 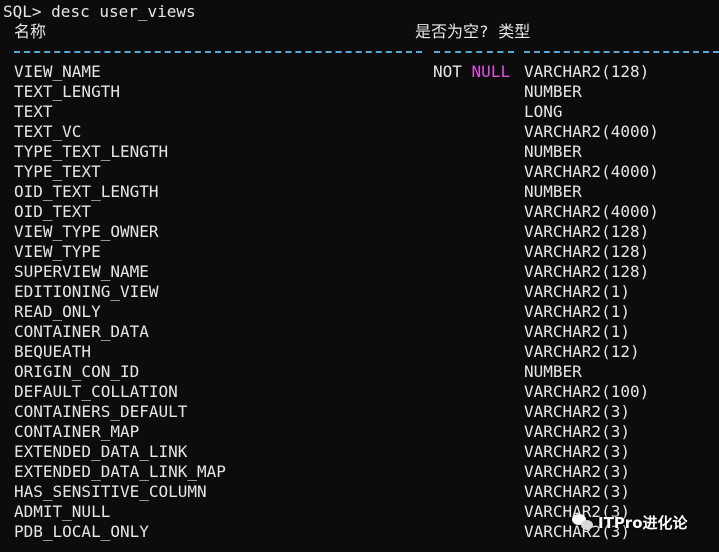 I want to click on row-nullable: NOT NULL, so click(x=471, y=72).